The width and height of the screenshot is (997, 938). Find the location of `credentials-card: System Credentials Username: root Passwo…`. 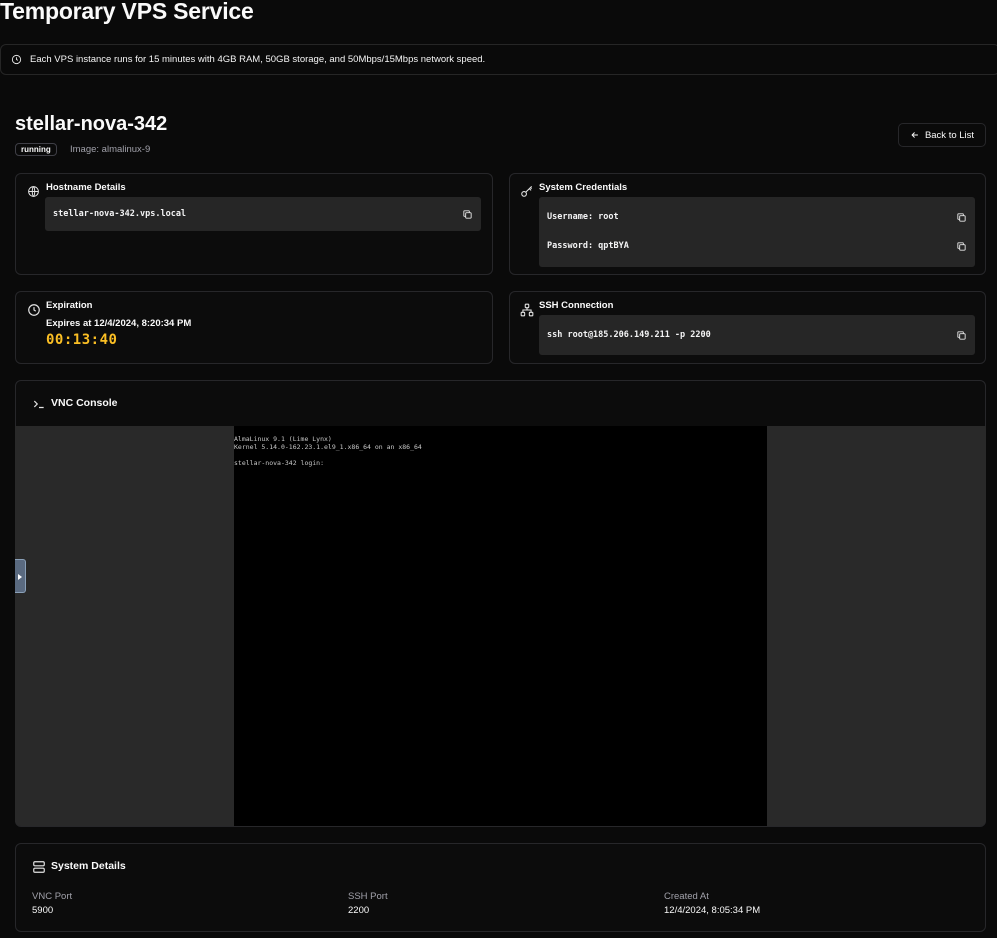

credentials-card: System Credentials Username: root Passwo… is located at coordinates (747, 224).